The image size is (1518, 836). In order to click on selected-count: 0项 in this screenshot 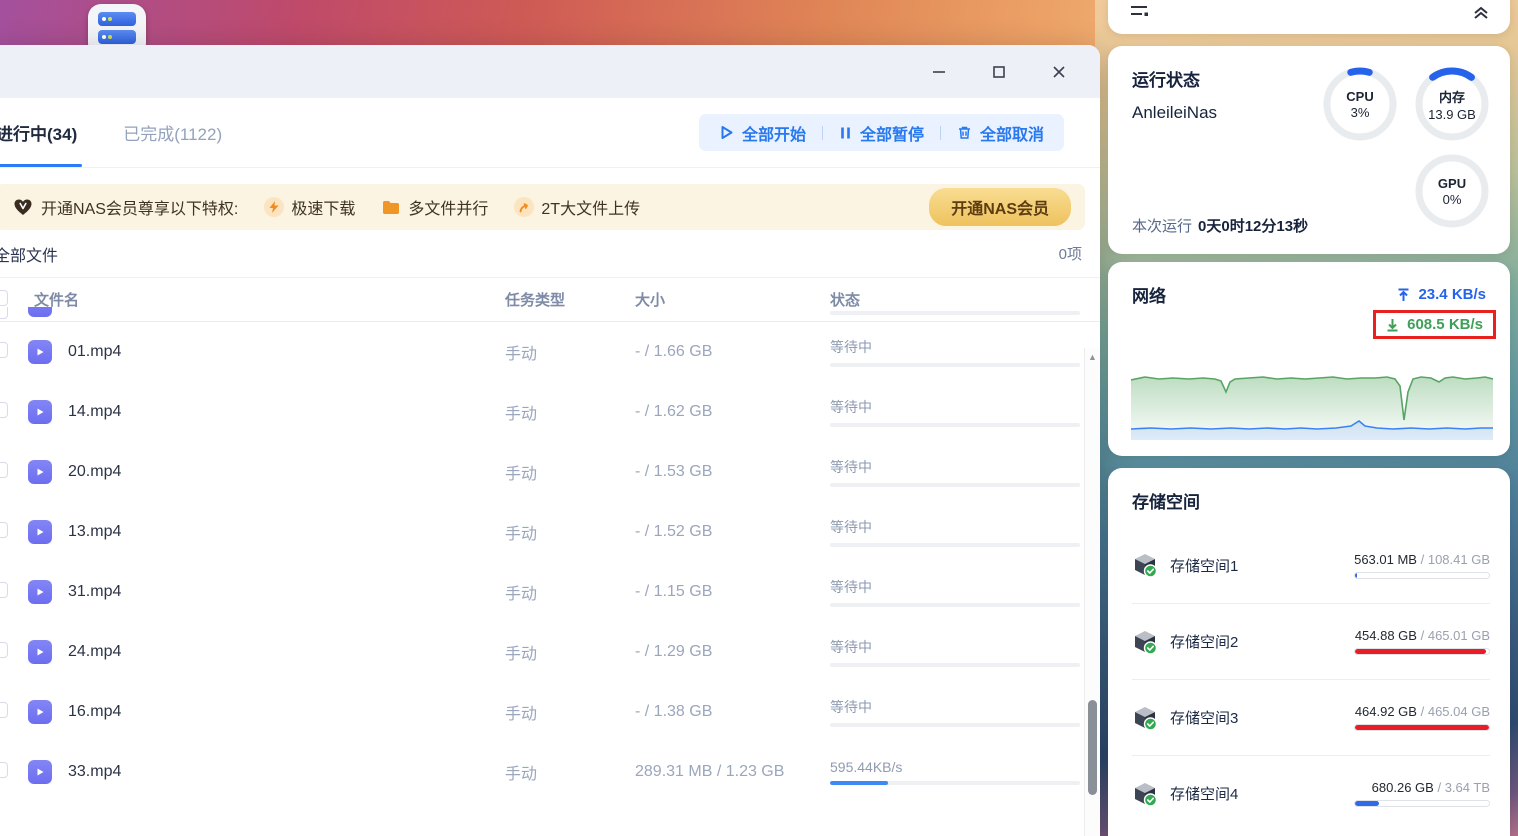, I will do `click(1070, 254)`.